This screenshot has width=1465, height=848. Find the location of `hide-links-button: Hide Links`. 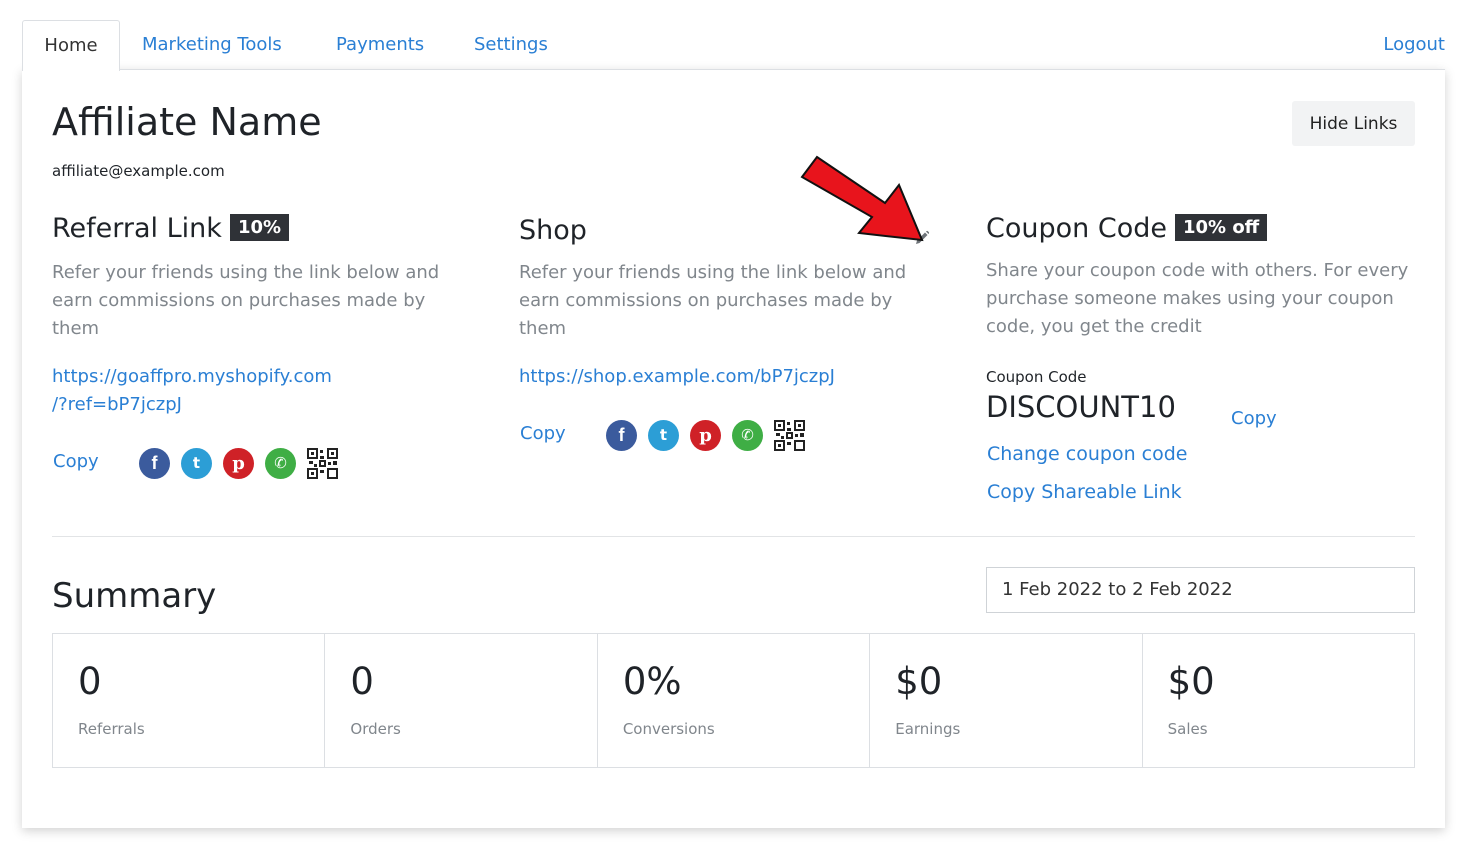

hide-links-button: Hide Links is located at coordinates (1353, 123).